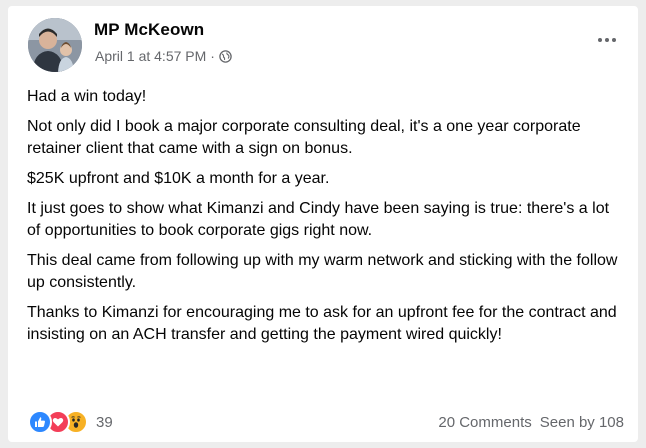  I want to click on post-paragraph: Had a win today!, so click(87, 96).